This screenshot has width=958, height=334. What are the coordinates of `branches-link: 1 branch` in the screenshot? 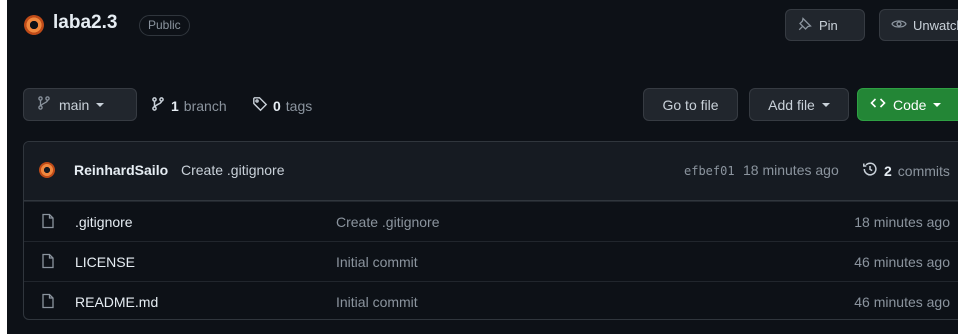 It's located at (188, 105).